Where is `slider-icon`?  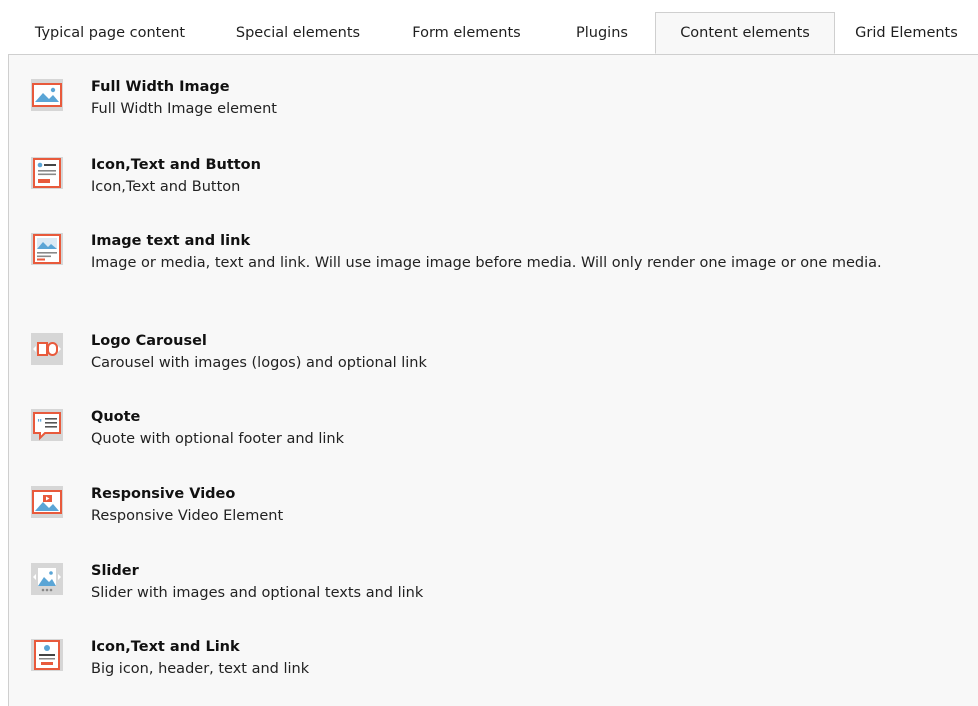 slider-icon is located at coordinates (47, 579).